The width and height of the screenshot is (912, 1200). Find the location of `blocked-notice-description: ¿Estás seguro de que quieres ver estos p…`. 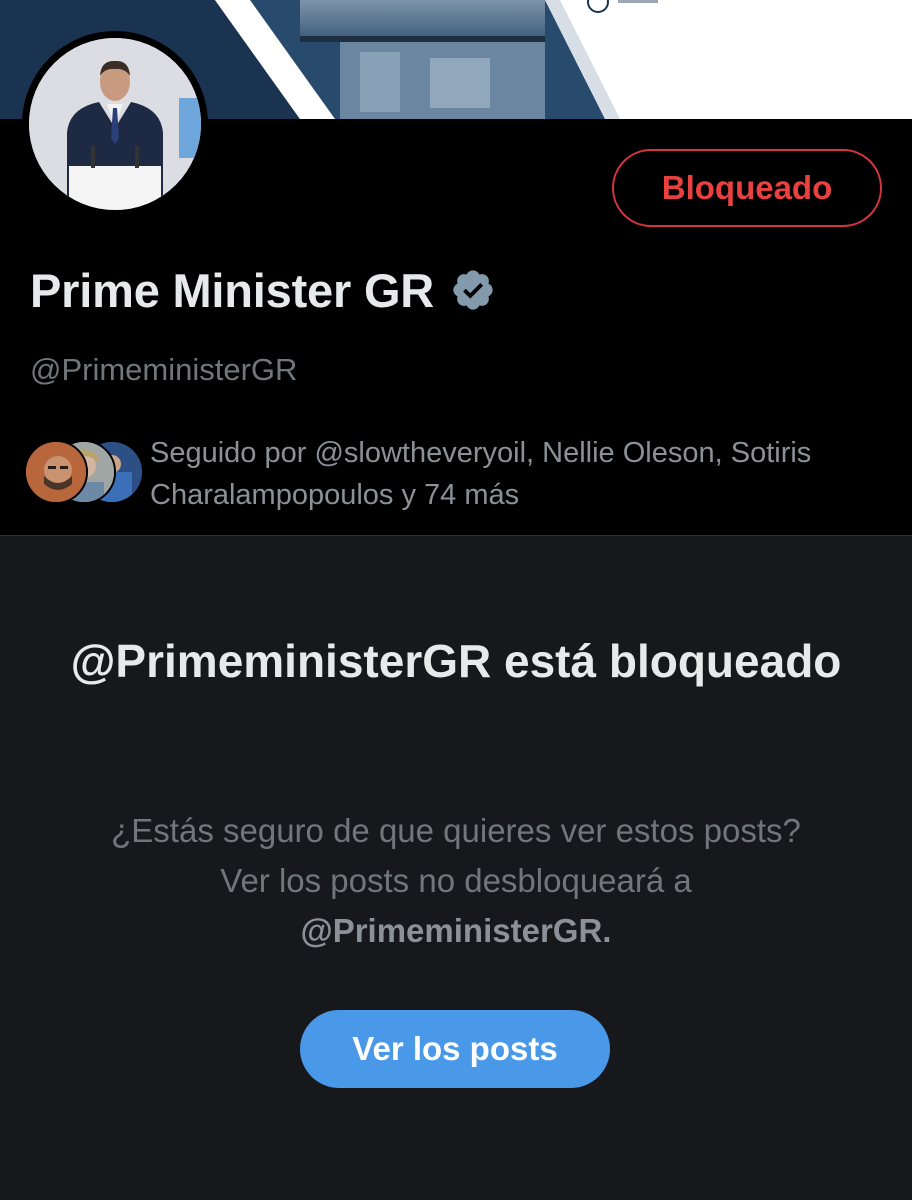

blocked-notice-description: ¿Estás seguro de que quieres ver estos p… is located at coordinates (456, 881).